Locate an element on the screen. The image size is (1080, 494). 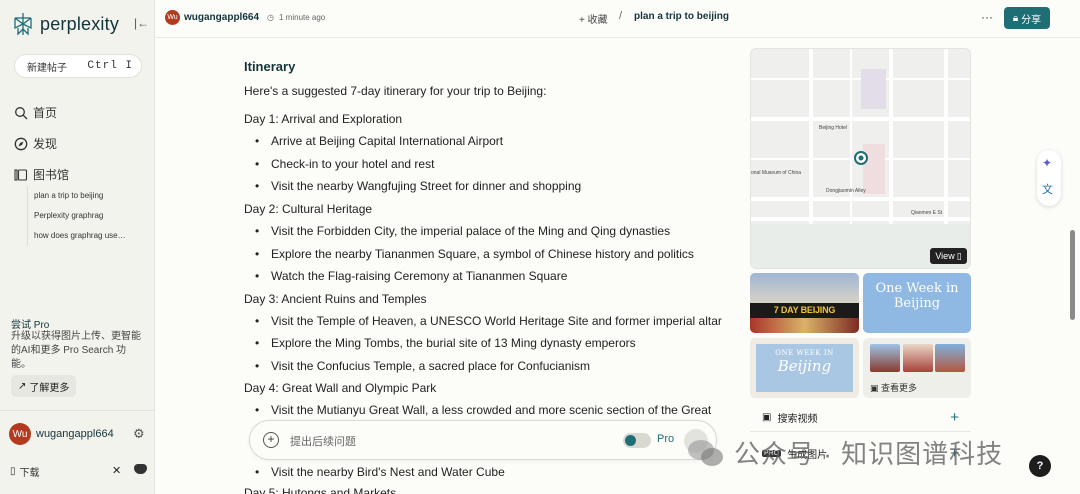
attach-plus-icon: + is located at coordinates (271, 440).